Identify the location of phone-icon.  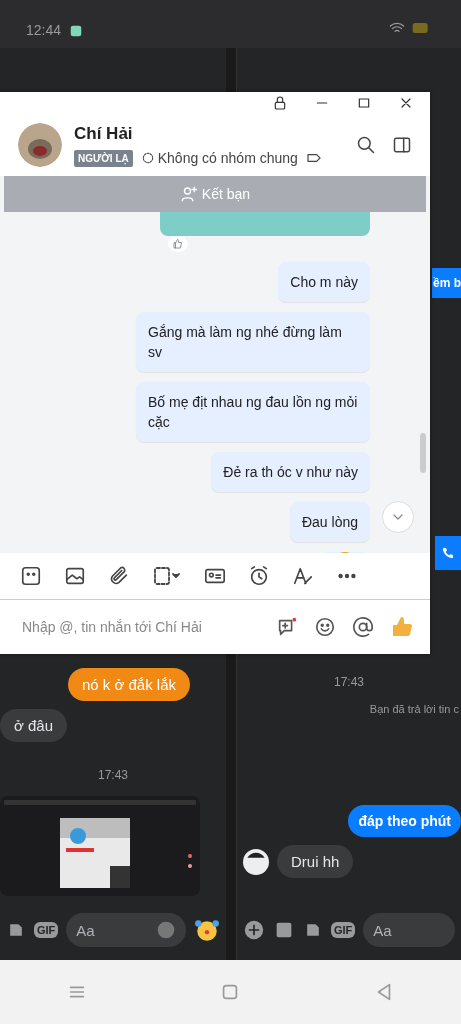
(448, 553).